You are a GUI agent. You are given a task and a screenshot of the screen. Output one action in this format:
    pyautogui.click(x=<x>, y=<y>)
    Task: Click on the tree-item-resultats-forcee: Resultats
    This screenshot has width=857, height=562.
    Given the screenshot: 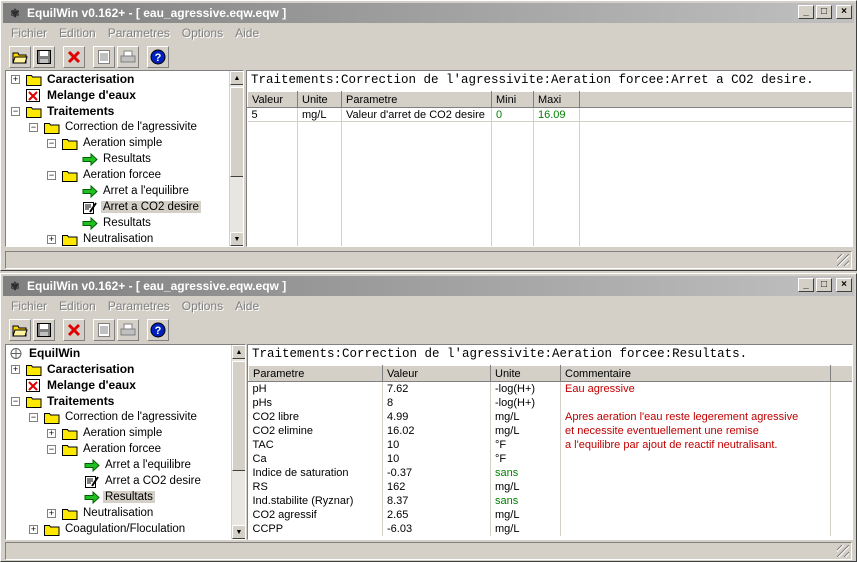 What is the action you would take?
    pyautogui.click(x=117, y=223)
    